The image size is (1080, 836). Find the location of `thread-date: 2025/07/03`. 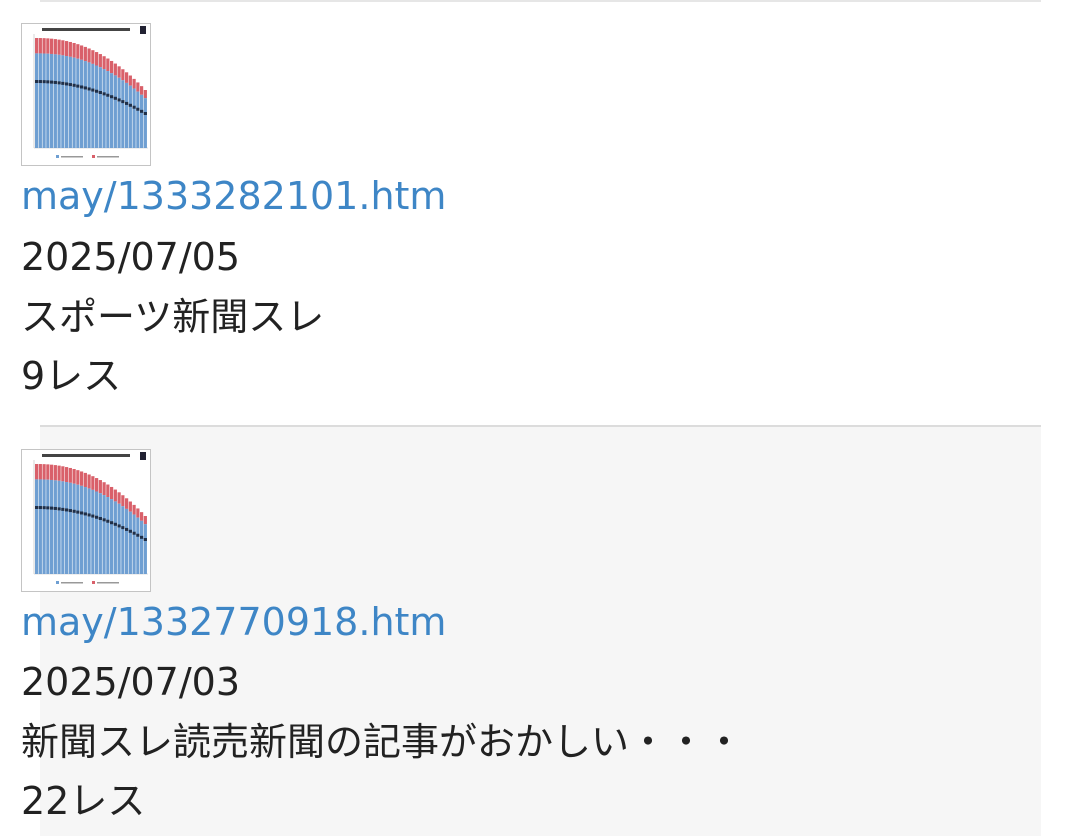

thread-date: 2025/07/03 is located at coordinates (131, 682).